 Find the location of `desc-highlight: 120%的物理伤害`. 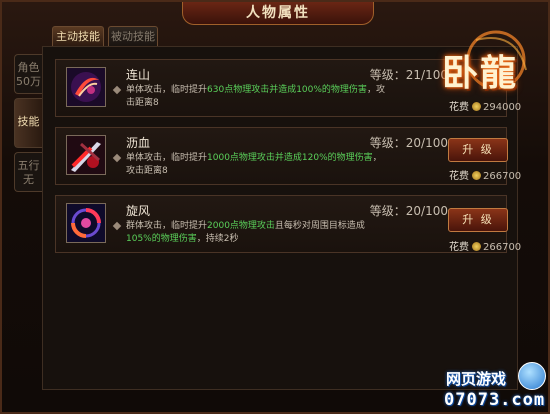

desc-highlight: 120%的物理伤害 is located at coordinates (337, 158).